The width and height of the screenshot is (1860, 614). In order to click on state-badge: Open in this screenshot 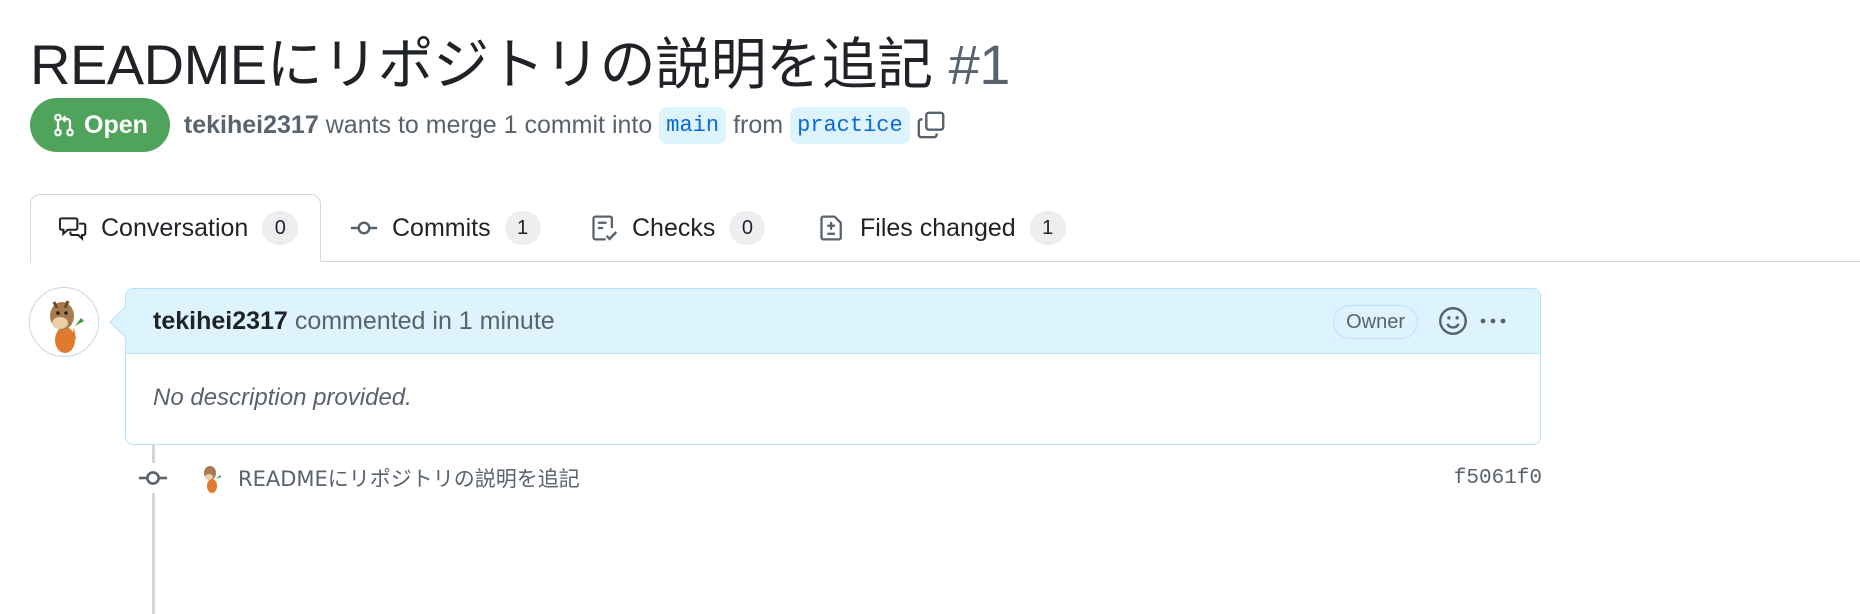, I will do `click(100, 125)`.